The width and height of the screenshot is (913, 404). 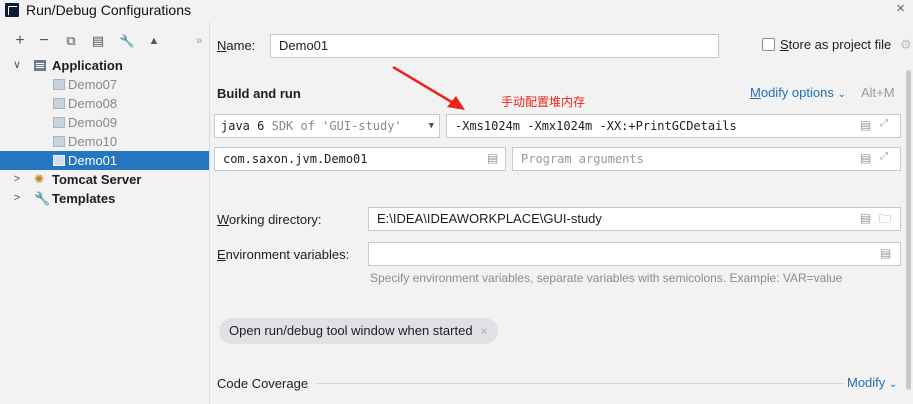 I want to click on tree-item-demo08: Demo08, so click(x=104, y=103).